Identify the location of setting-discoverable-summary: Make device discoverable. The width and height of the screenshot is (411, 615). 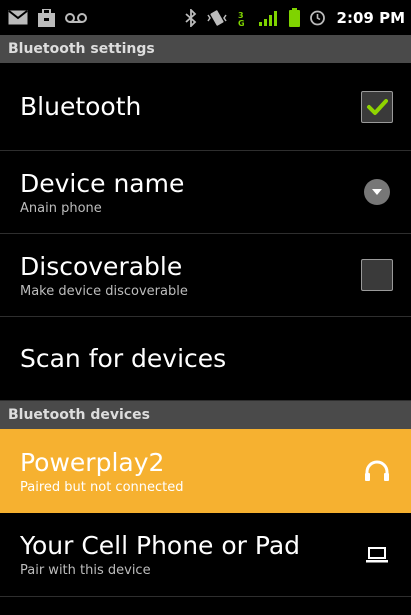
(104, 291).